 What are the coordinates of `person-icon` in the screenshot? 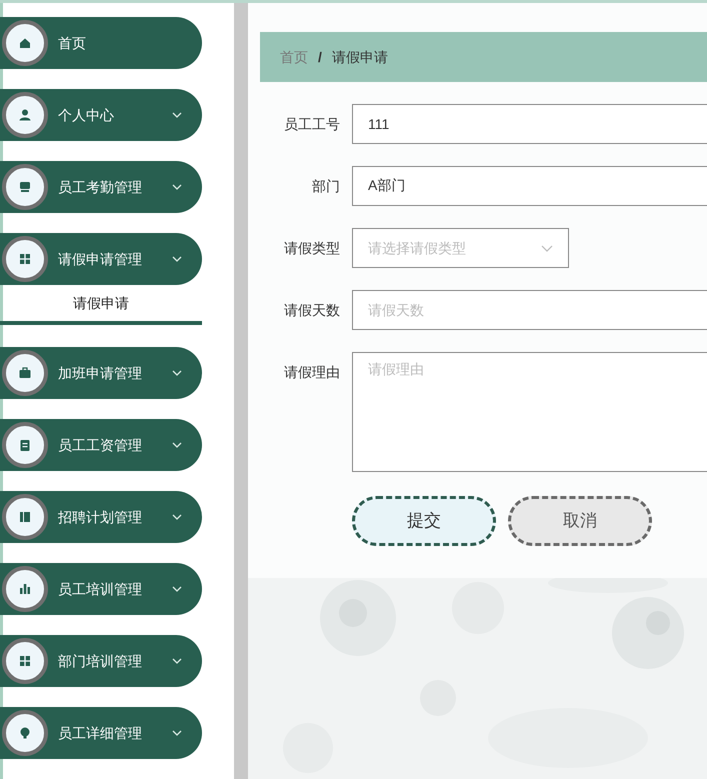 It's located at (25, 115).